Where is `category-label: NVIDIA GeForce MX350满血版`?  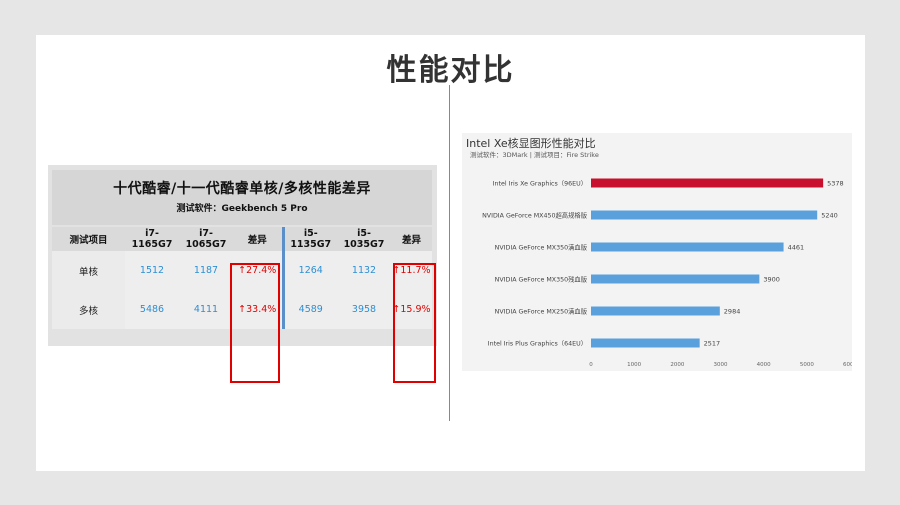 category-label: NVIDIA GeForce MX350满血版 is located at coordinates (541, 247).